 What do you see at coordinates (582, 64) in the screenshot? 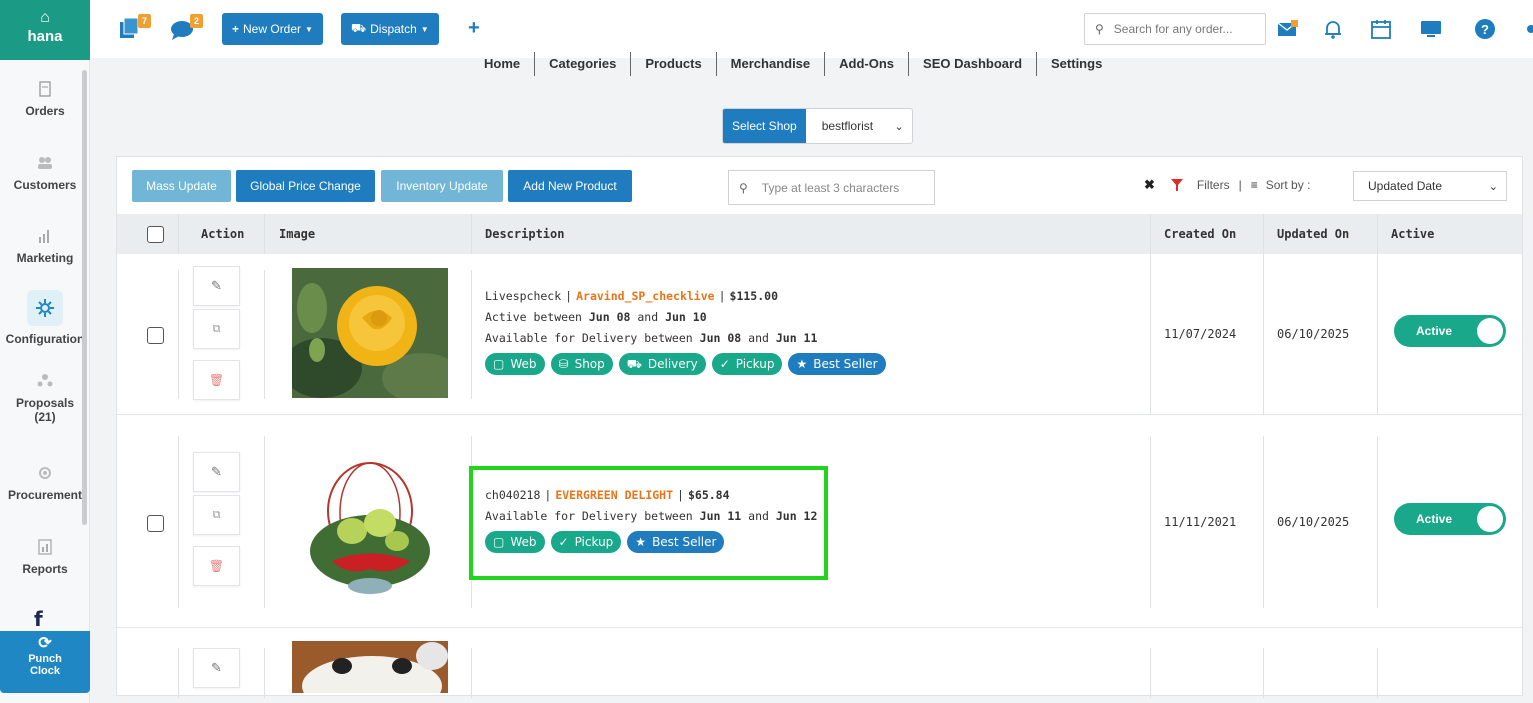
I see `tab-categories: Categories` at bounding box center [582, 64].